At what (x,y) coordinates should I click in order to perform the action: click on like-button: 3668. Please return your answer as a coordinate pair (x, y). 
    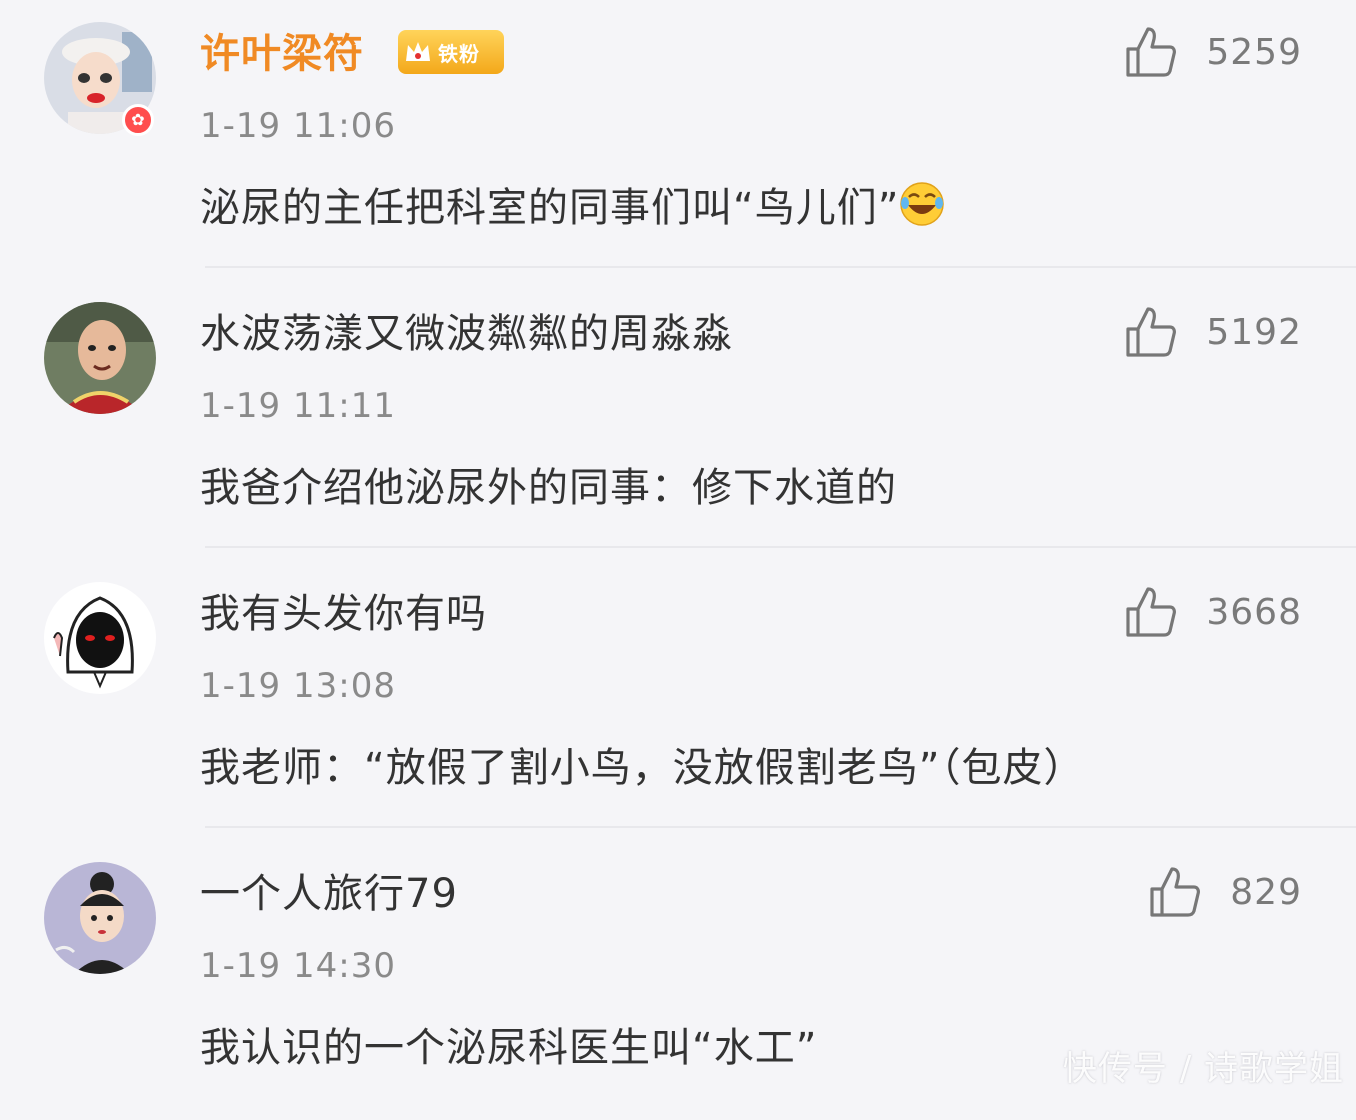
    Looking at the image, I should click on (1213, 612).